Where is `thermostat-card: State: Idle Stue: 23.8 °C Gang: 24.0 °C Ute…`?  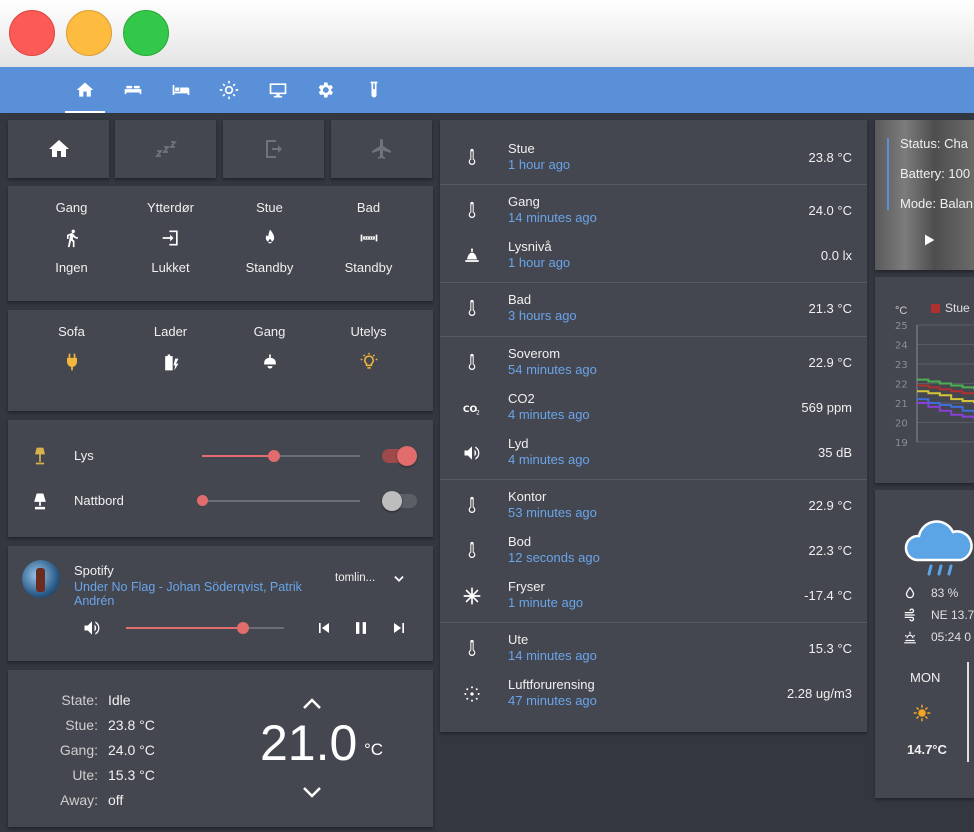 thermostat-card: State: Idle Stue: 23.8 °C Gang: 24.0 °C Ute… is located at coordinates (220, 748).